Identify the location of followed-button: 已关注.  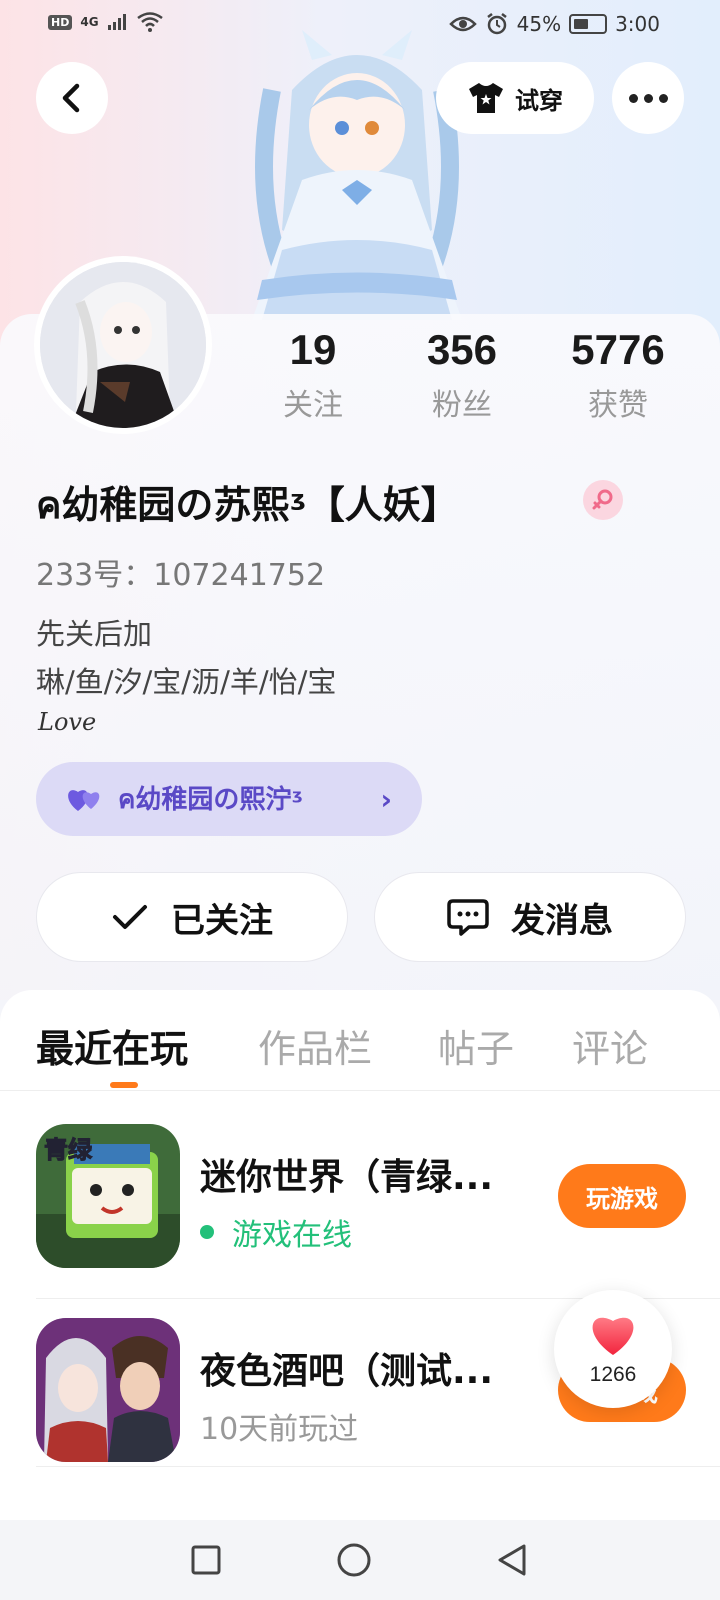
(192, 917).